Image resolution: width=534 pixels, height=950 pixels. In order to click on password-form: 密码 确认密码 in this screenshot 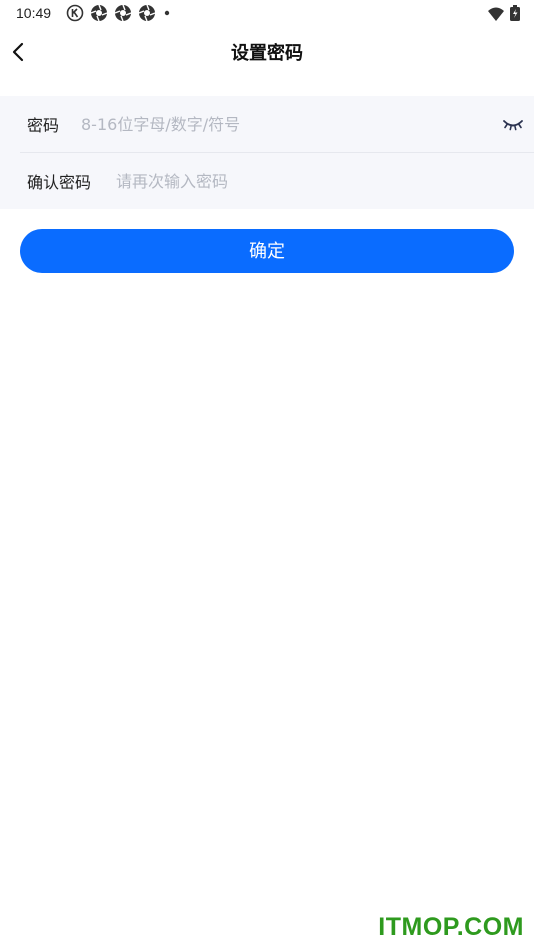, I will do `click(267, 152)`.